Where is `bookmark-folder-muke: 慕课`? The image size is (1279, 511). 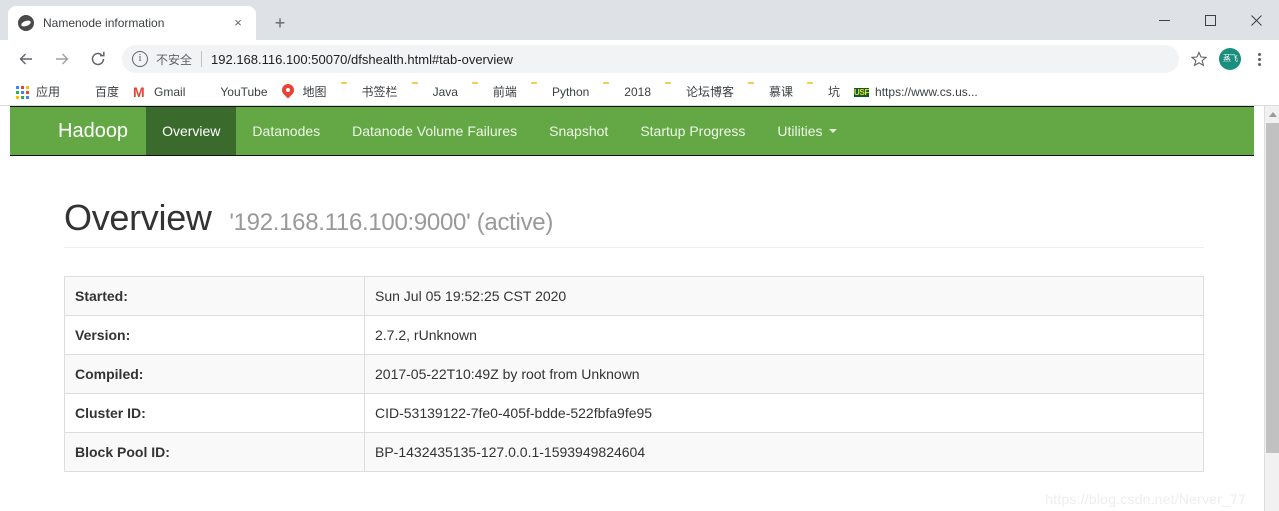
bookmark-folder-muke: 慕课 is located at coordinates (770, 92).